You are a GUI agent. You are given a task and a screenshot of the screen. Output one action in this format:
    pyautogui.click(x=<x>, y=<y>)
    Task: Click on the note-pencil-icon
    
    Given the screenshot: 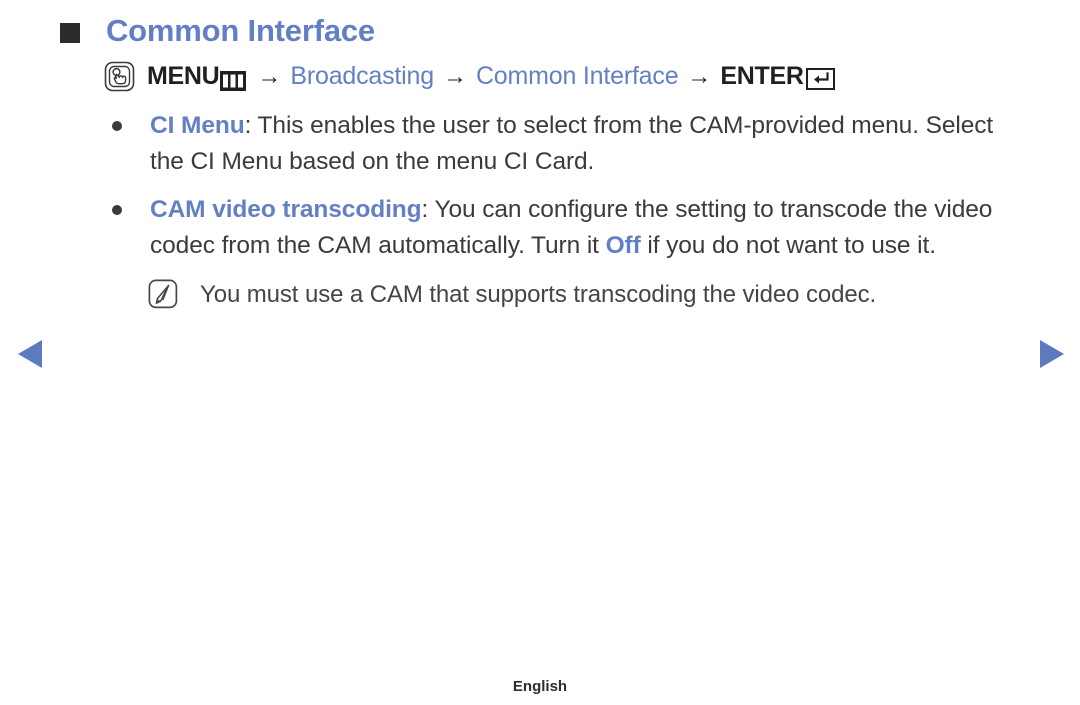 What is the action you would take?
    pyautogui.click(x=164, y=294)
    